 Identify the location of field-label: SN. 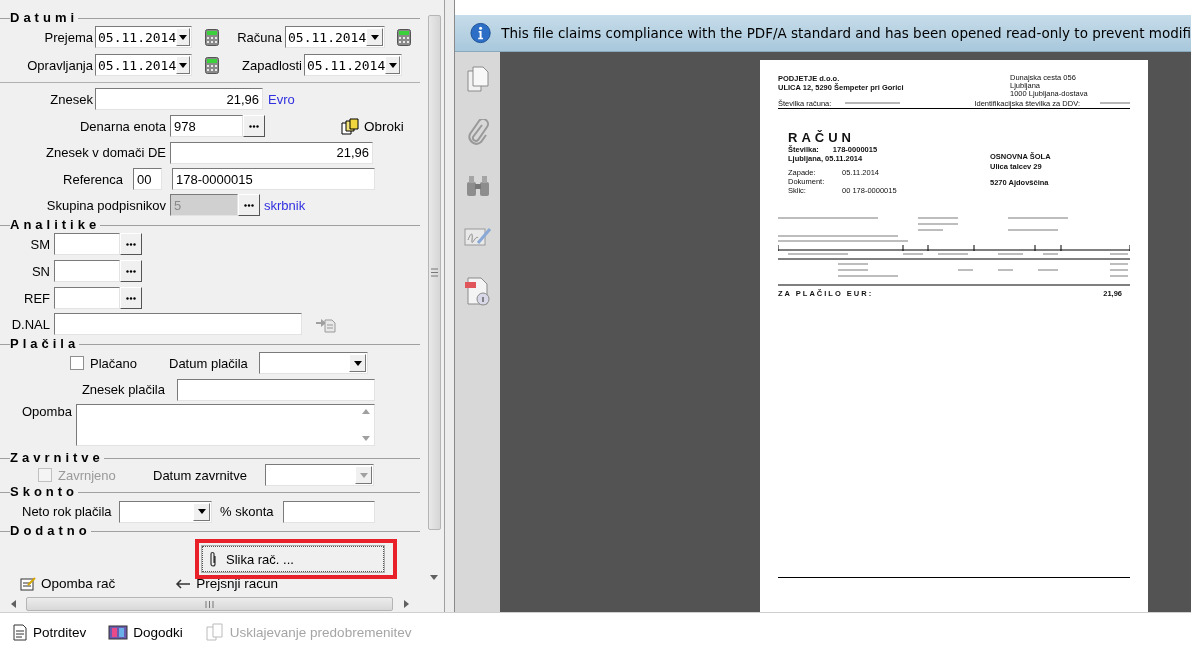
(40, 271).